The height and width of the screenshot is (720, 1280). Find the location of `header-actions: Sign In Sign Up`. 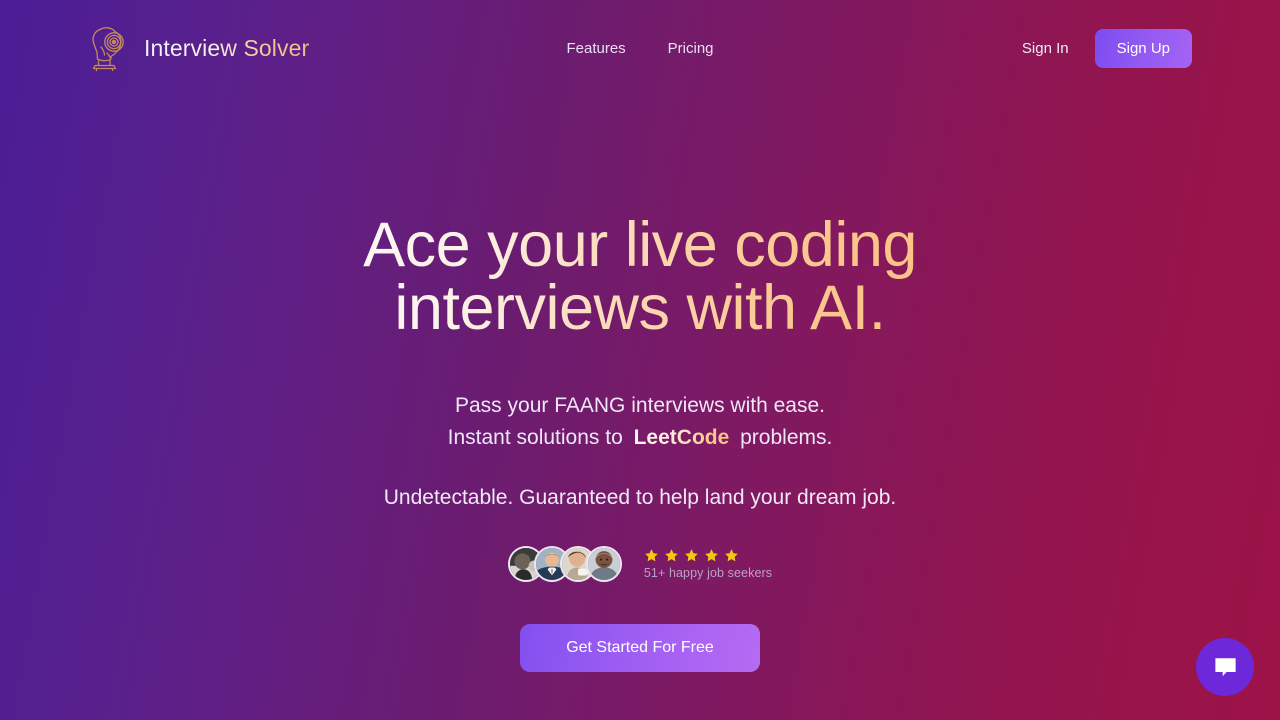

header-actions: Sign In Sign Up is located at coordinates (1107, 48).